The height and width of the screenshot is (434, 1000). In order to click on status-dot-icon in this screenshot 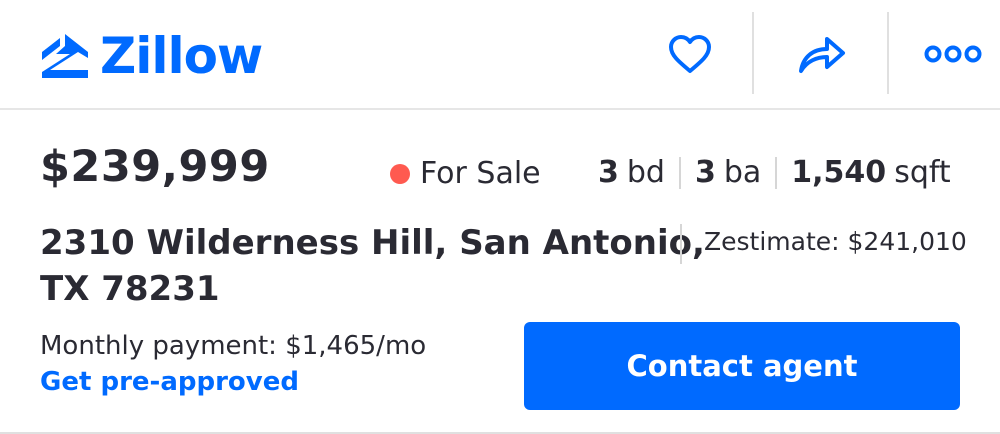, I will do `click(400, 173)`.